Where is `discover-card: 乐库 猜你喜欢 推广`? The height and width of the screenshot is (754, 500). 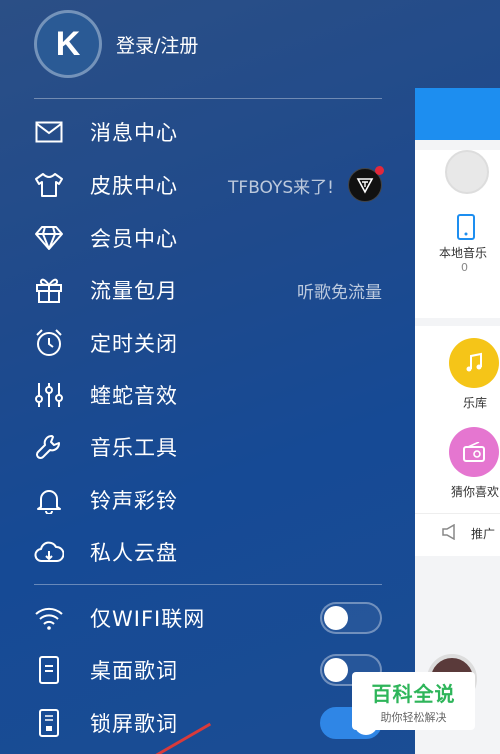 discover-card: 乐库 猜你喜欢 推广 is located at coordinates (457, 441).